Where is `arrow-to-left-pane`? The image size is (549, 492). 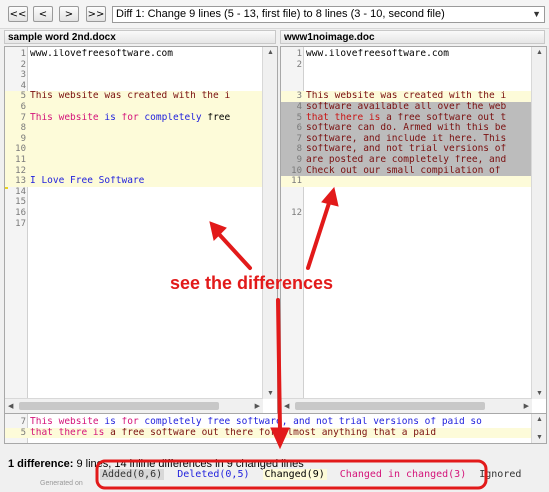 arrow-to-left-pane is located at coordinates (233, 250).